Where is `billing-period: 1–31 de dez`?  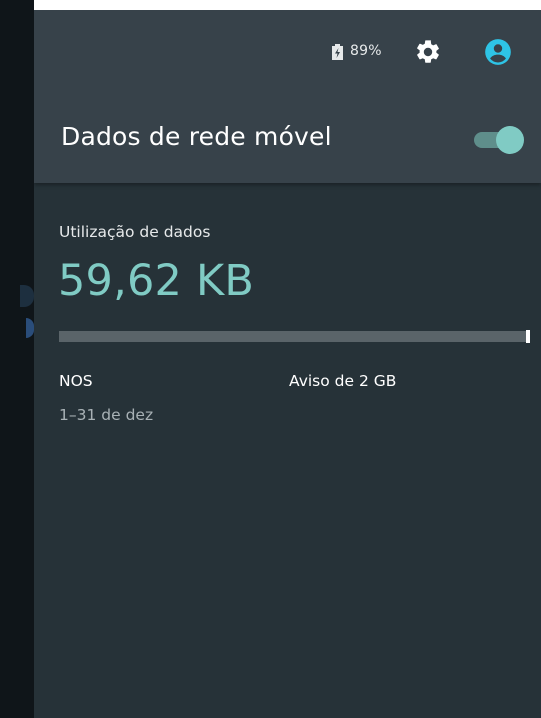 billing-period: 1–31 de dez is located at coordinates (106, 415).